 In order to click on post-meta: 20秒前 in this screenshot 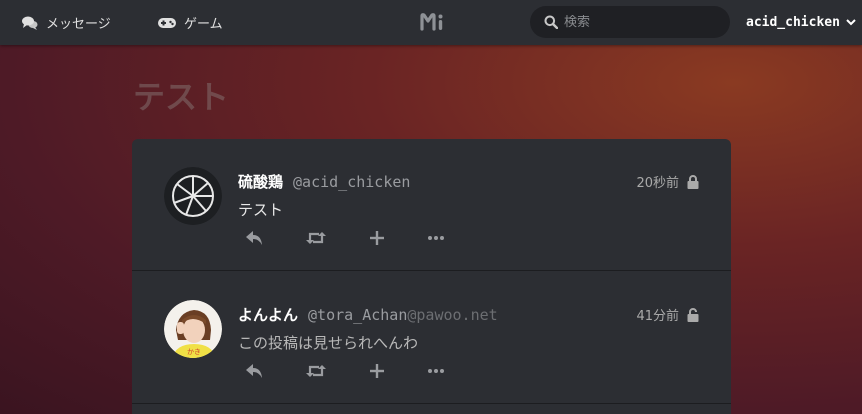, I will do `click(667, 181)`.